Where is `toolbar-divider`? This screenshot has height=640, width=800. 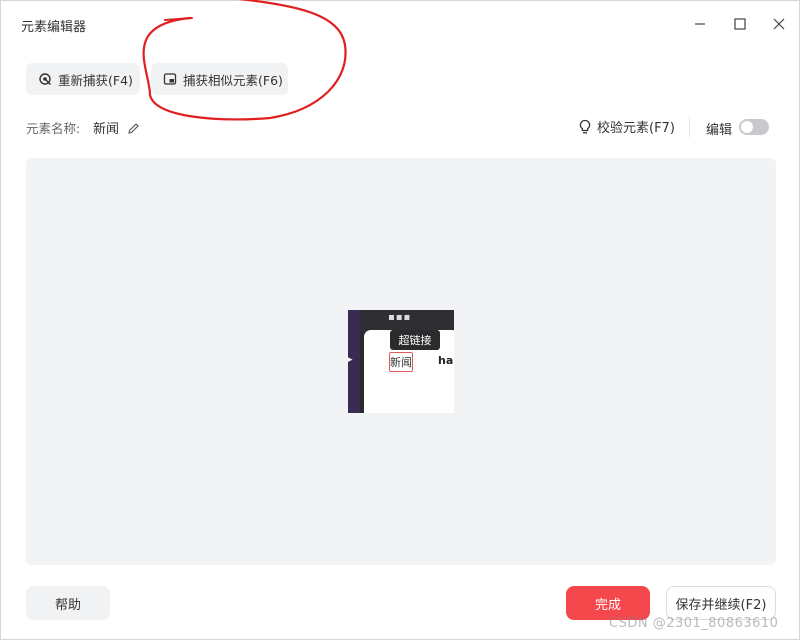
toolbar-divider is located at coordinates (689, 127).